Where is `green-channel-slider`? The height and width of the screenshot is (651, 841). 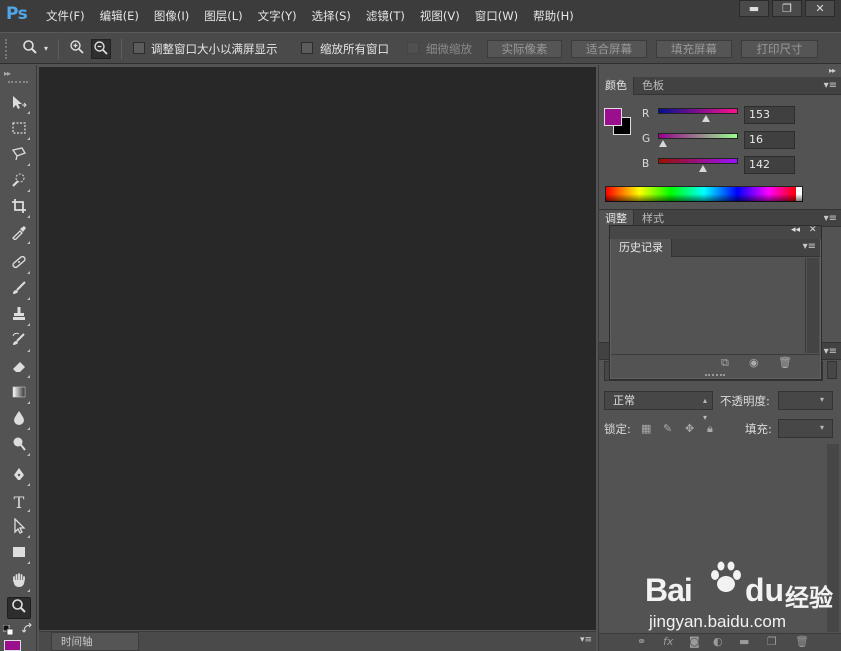 green-channel-slider is located at coordinates (698, 136).